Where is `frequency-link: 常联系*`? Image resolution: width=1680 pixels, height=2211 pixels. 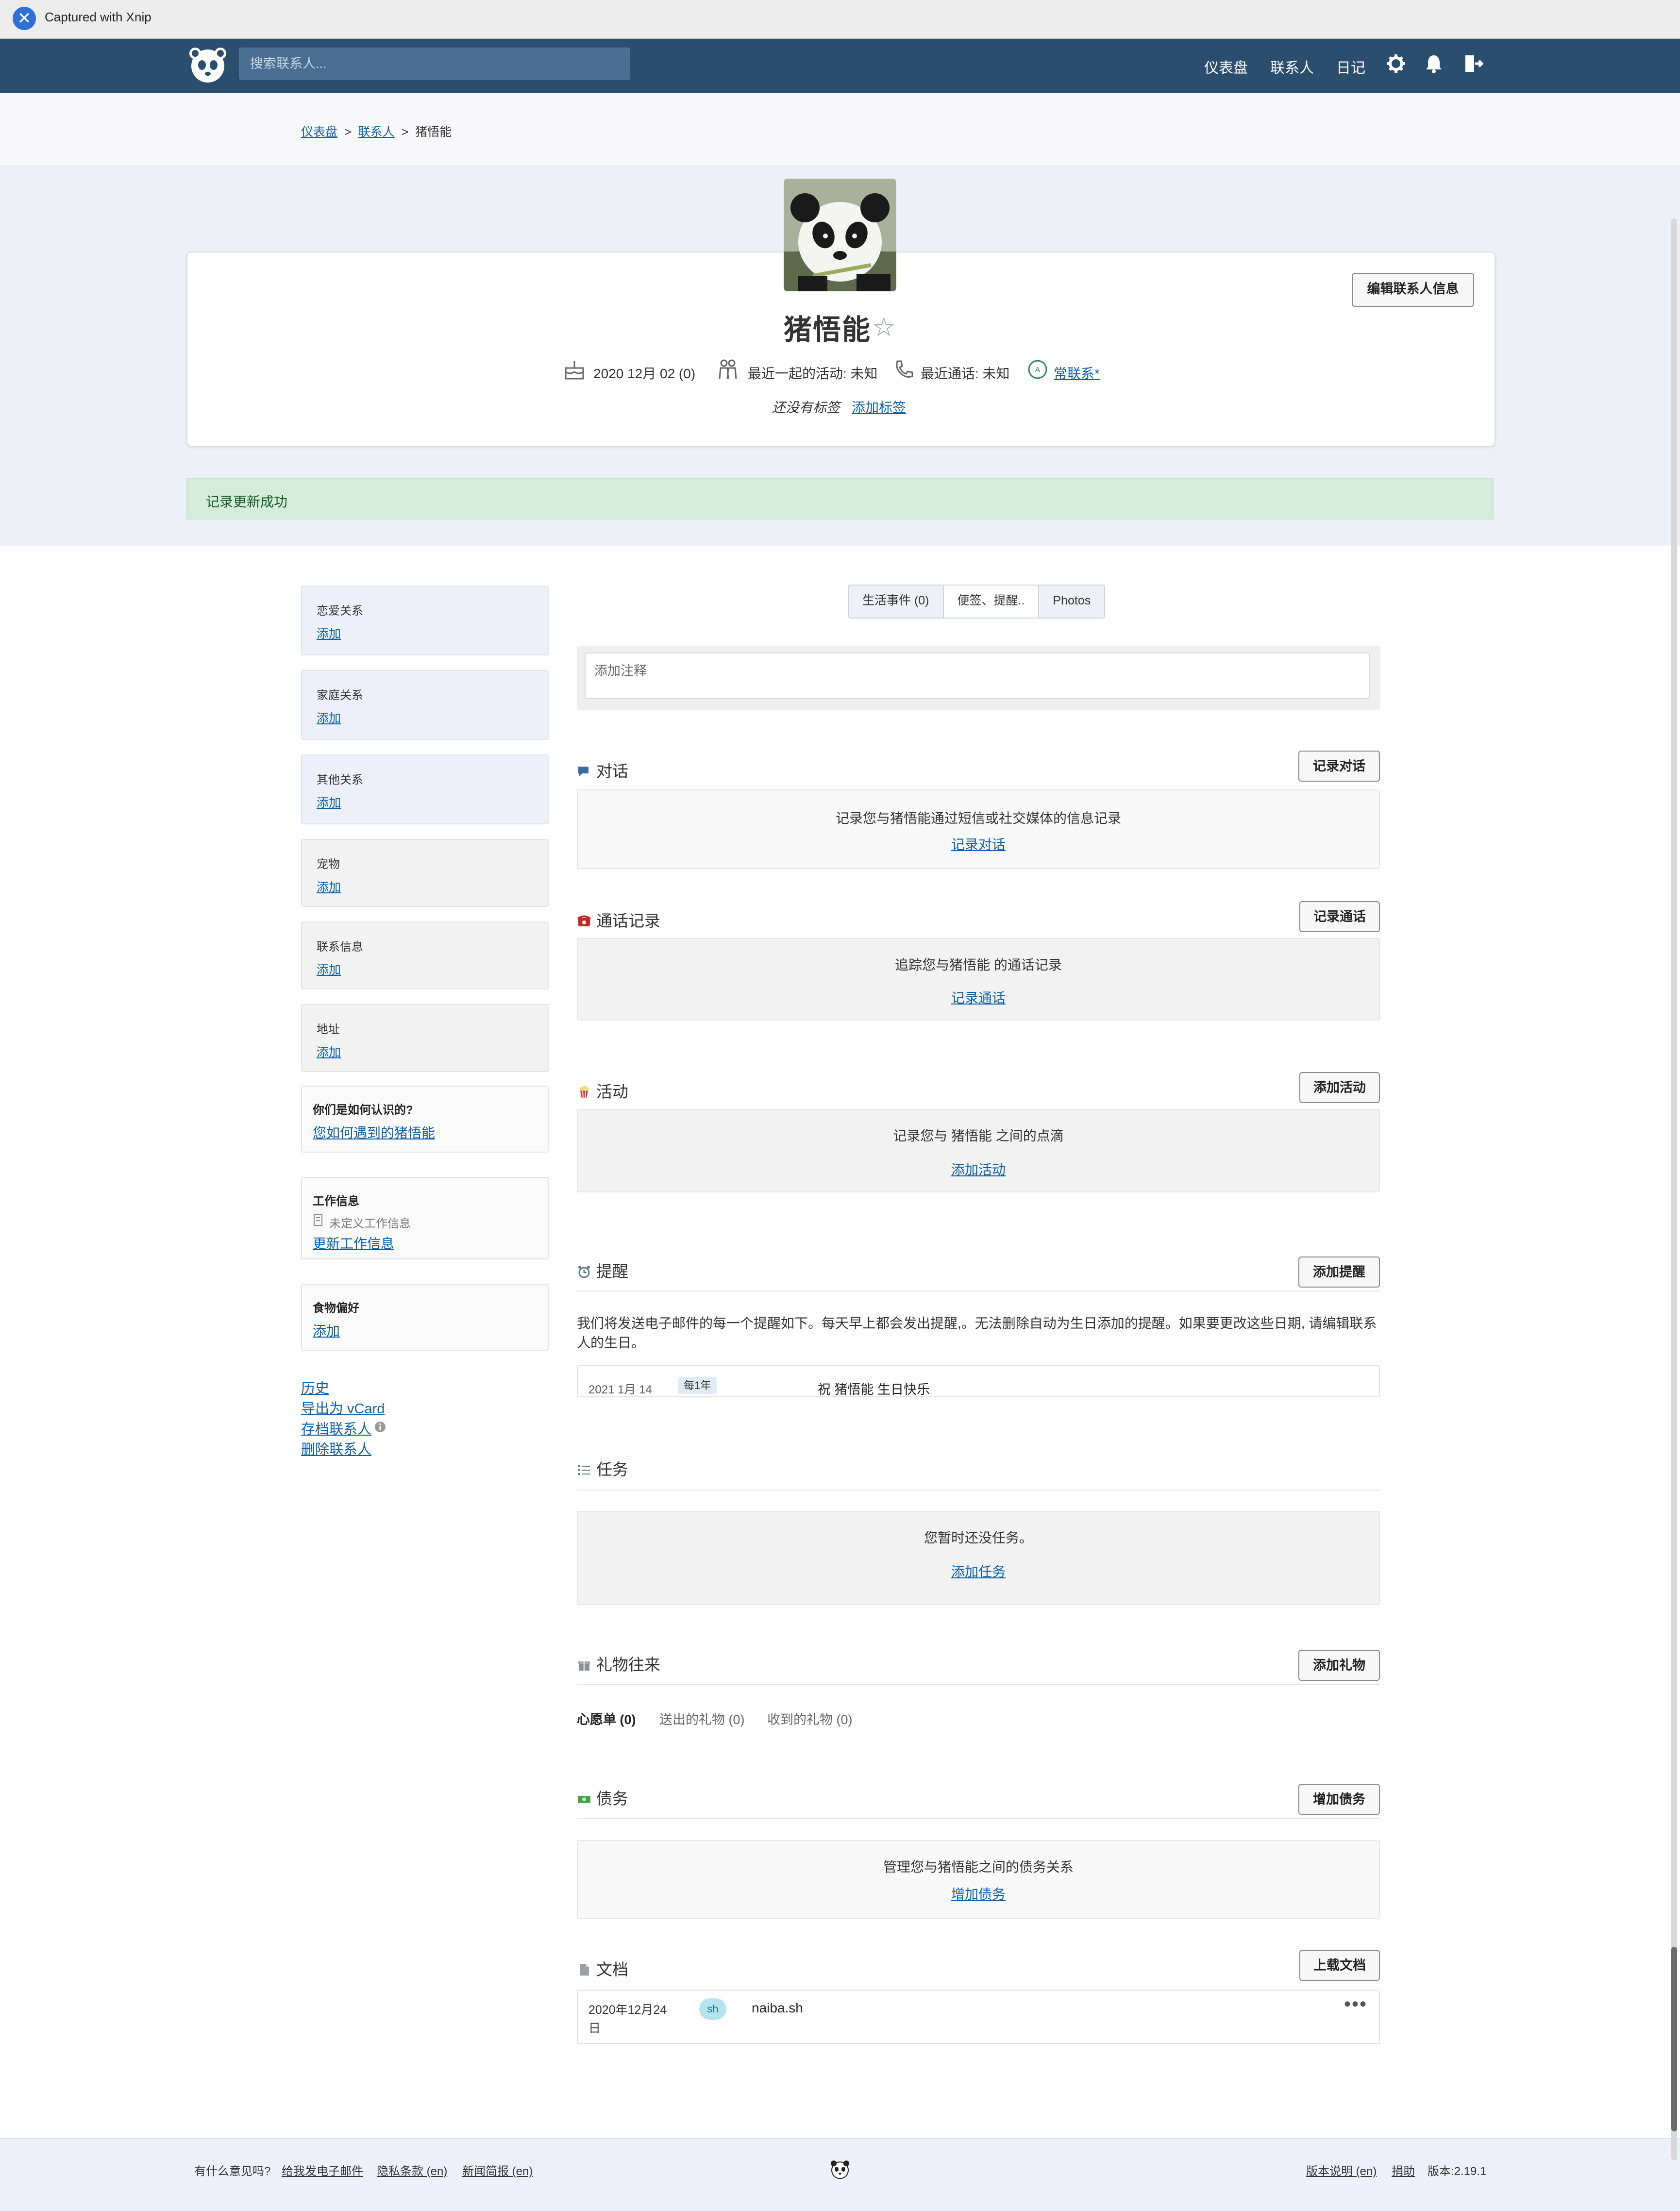
frequency-link: 常联系* is located at coordinates (1077, 373).